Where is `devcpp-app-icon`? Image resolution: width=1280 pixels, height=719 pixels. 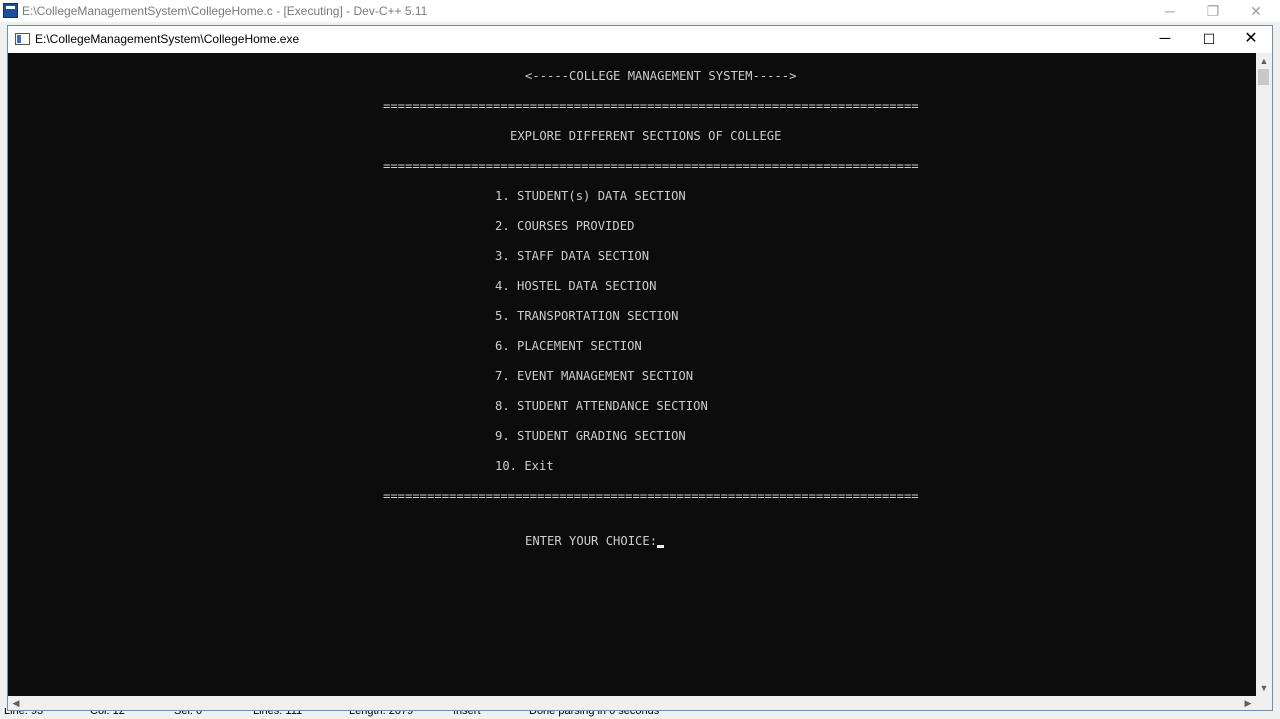
devcpp-app-icon is located at coordinates (10, 10).